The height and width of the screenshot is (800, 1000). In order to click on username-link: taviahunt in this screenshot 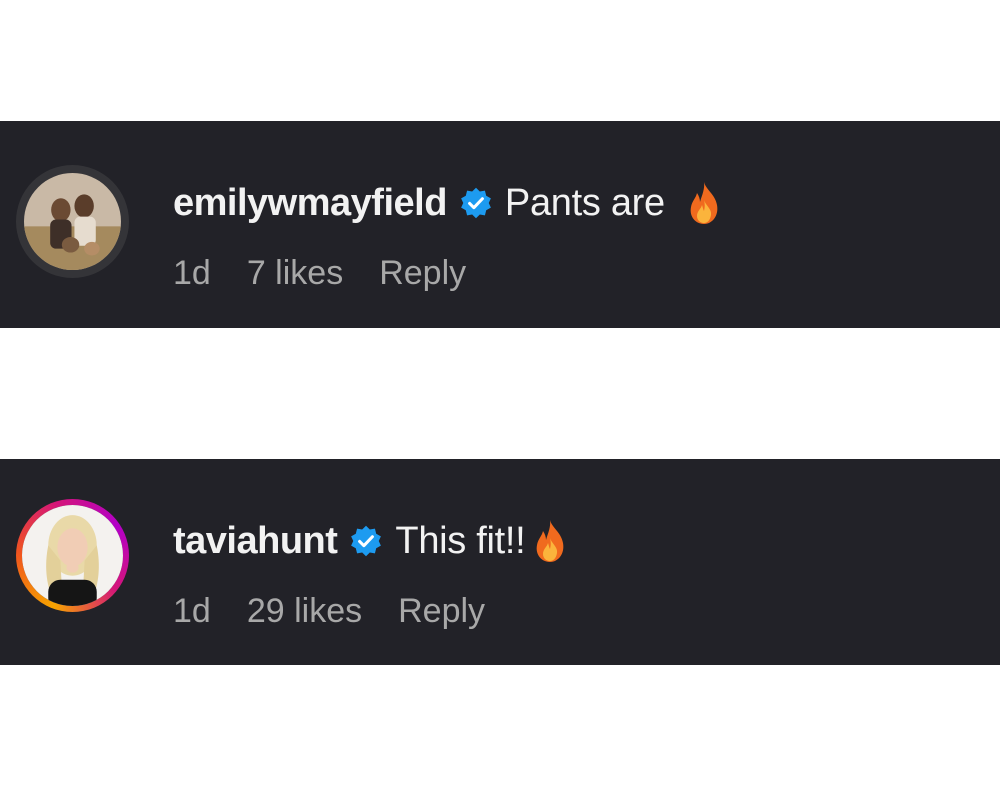, I will do `click(255, 541)`.